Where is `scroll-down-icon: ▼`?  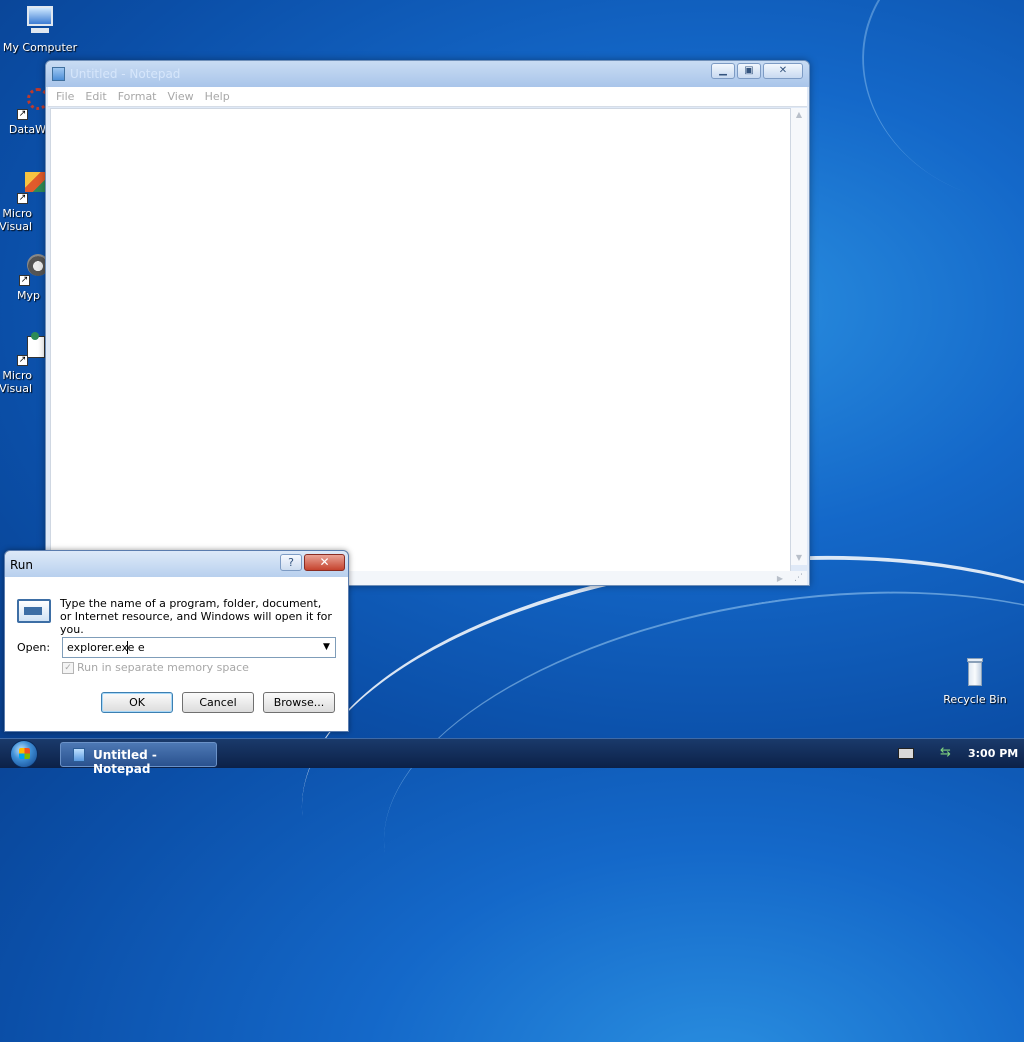 scroll-down-icon: ▼ is located at coordinates (799, 558).